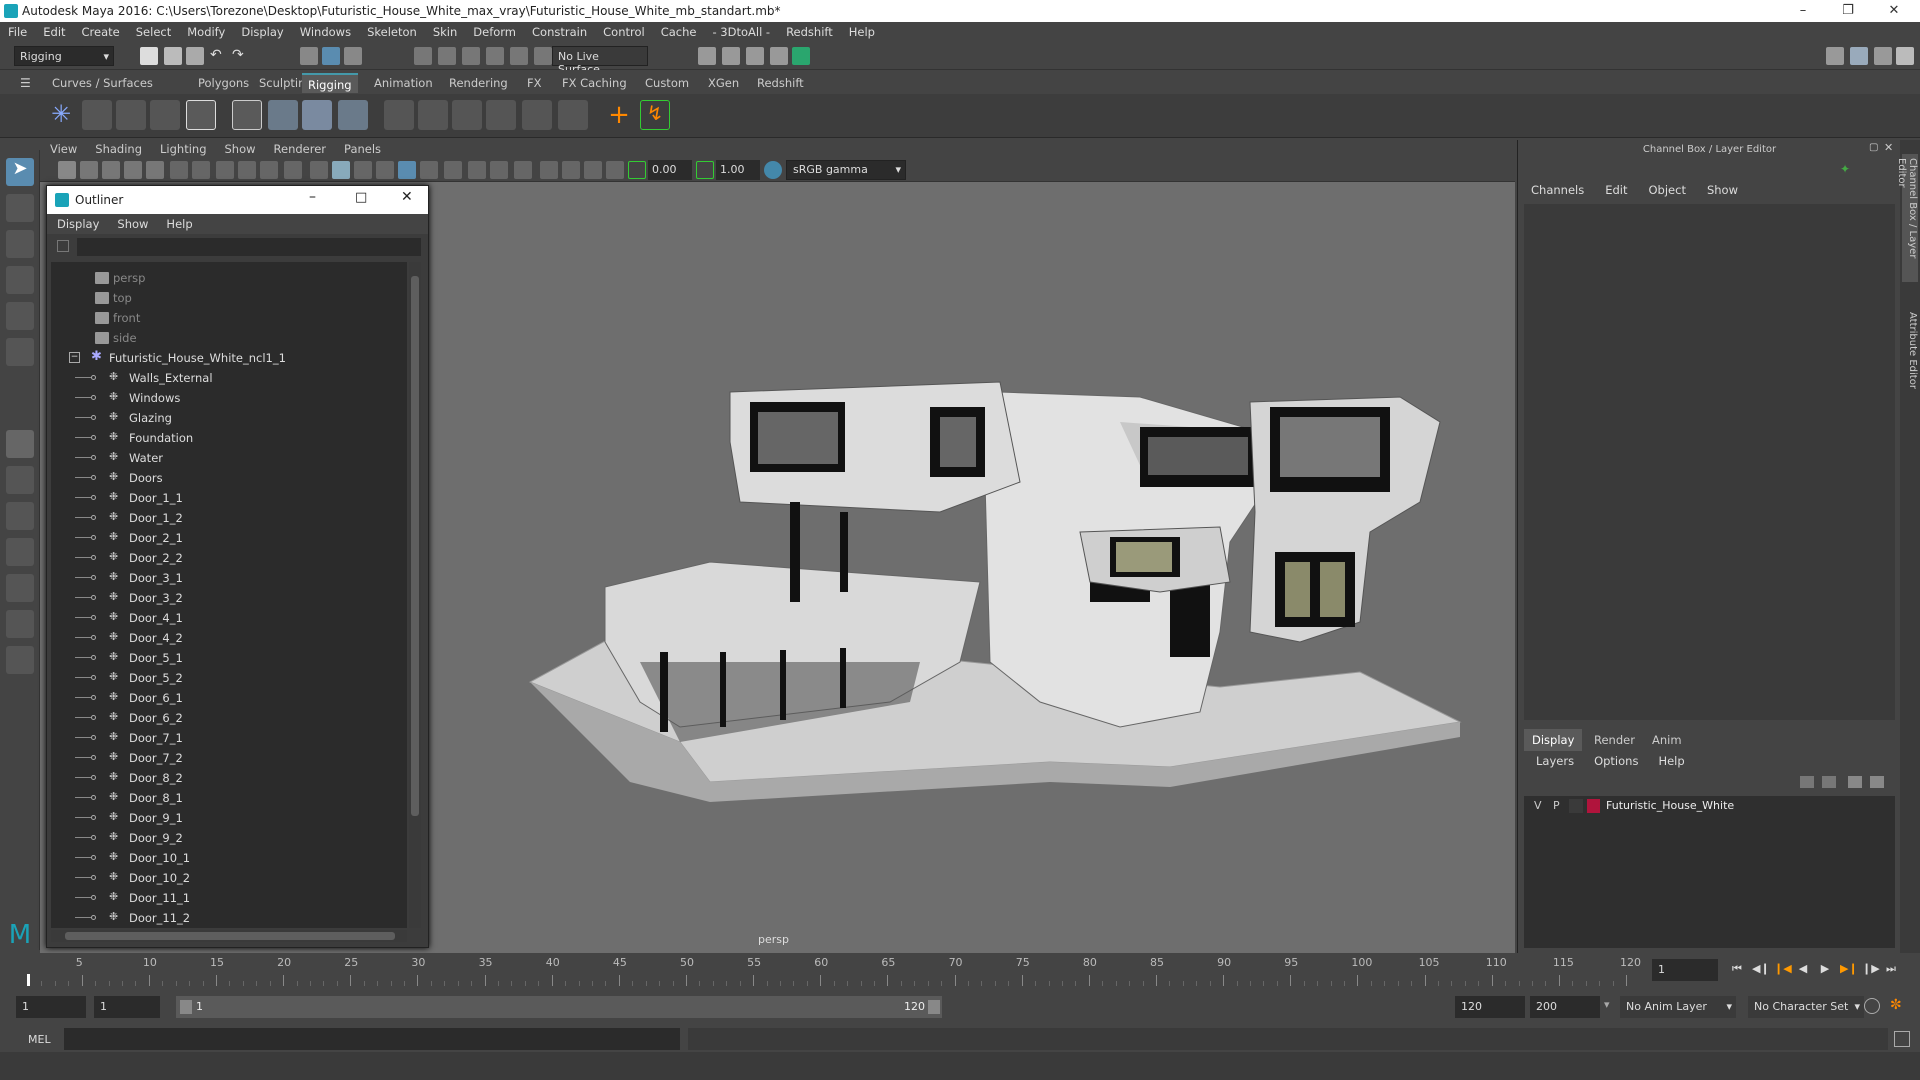  I want to click on outliner-root-row: − ✱ Futuristic_House_White_ncl1_1, so click(229, 358).